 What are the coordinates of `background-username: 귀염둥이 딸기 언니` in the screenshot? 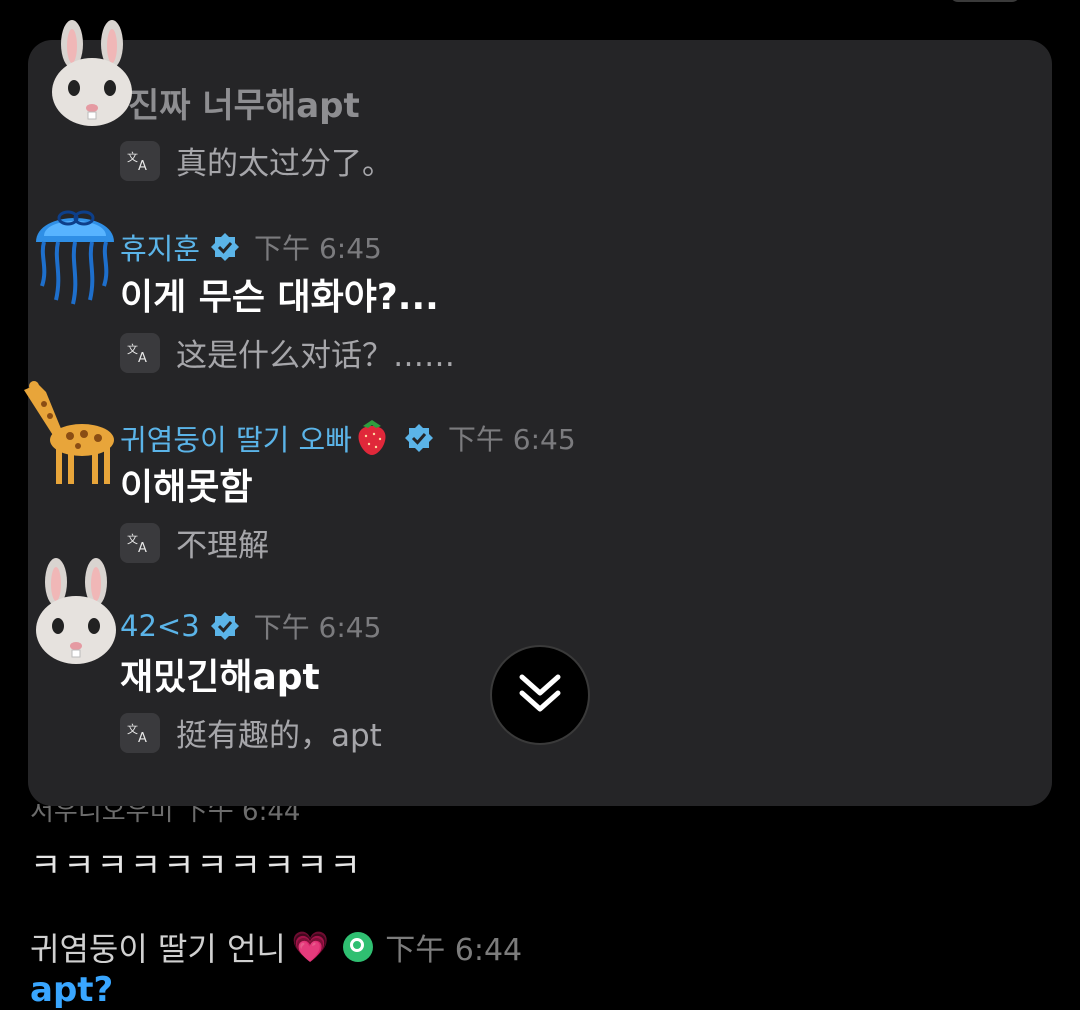 It's located at (158, 947).